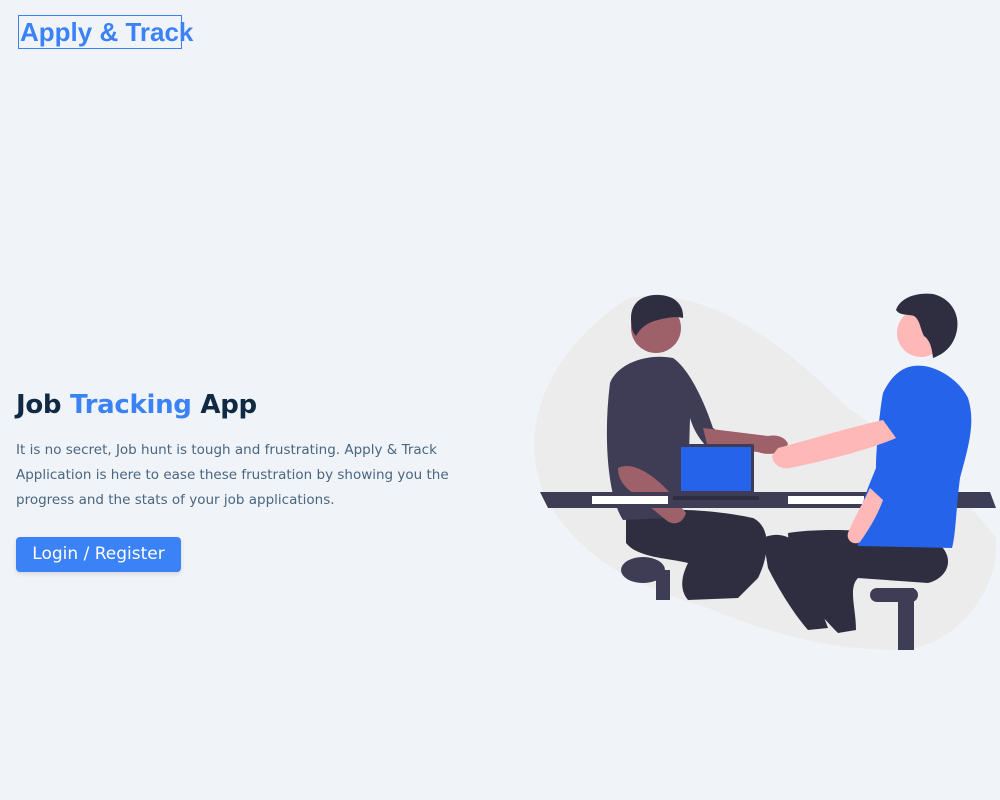 This screenshot has width=1000, height=800. What do you see at coordinates (228, 405) in the screenshot?
I see `title-part-2: App` at bounding box center [228, 405].